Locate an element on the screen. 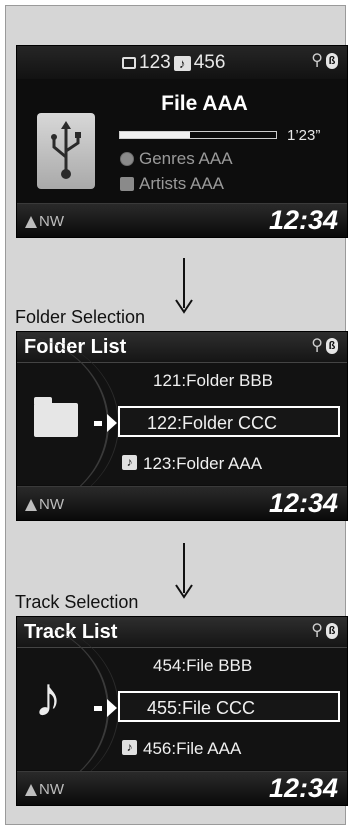 The height and width of the screenshot is (833, 353). track-count: 456 is located at coordinates (209, 62).